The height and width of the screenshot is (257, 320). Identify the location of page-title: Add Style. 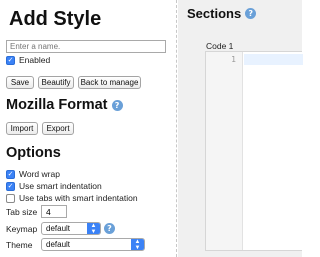
(55, 19).